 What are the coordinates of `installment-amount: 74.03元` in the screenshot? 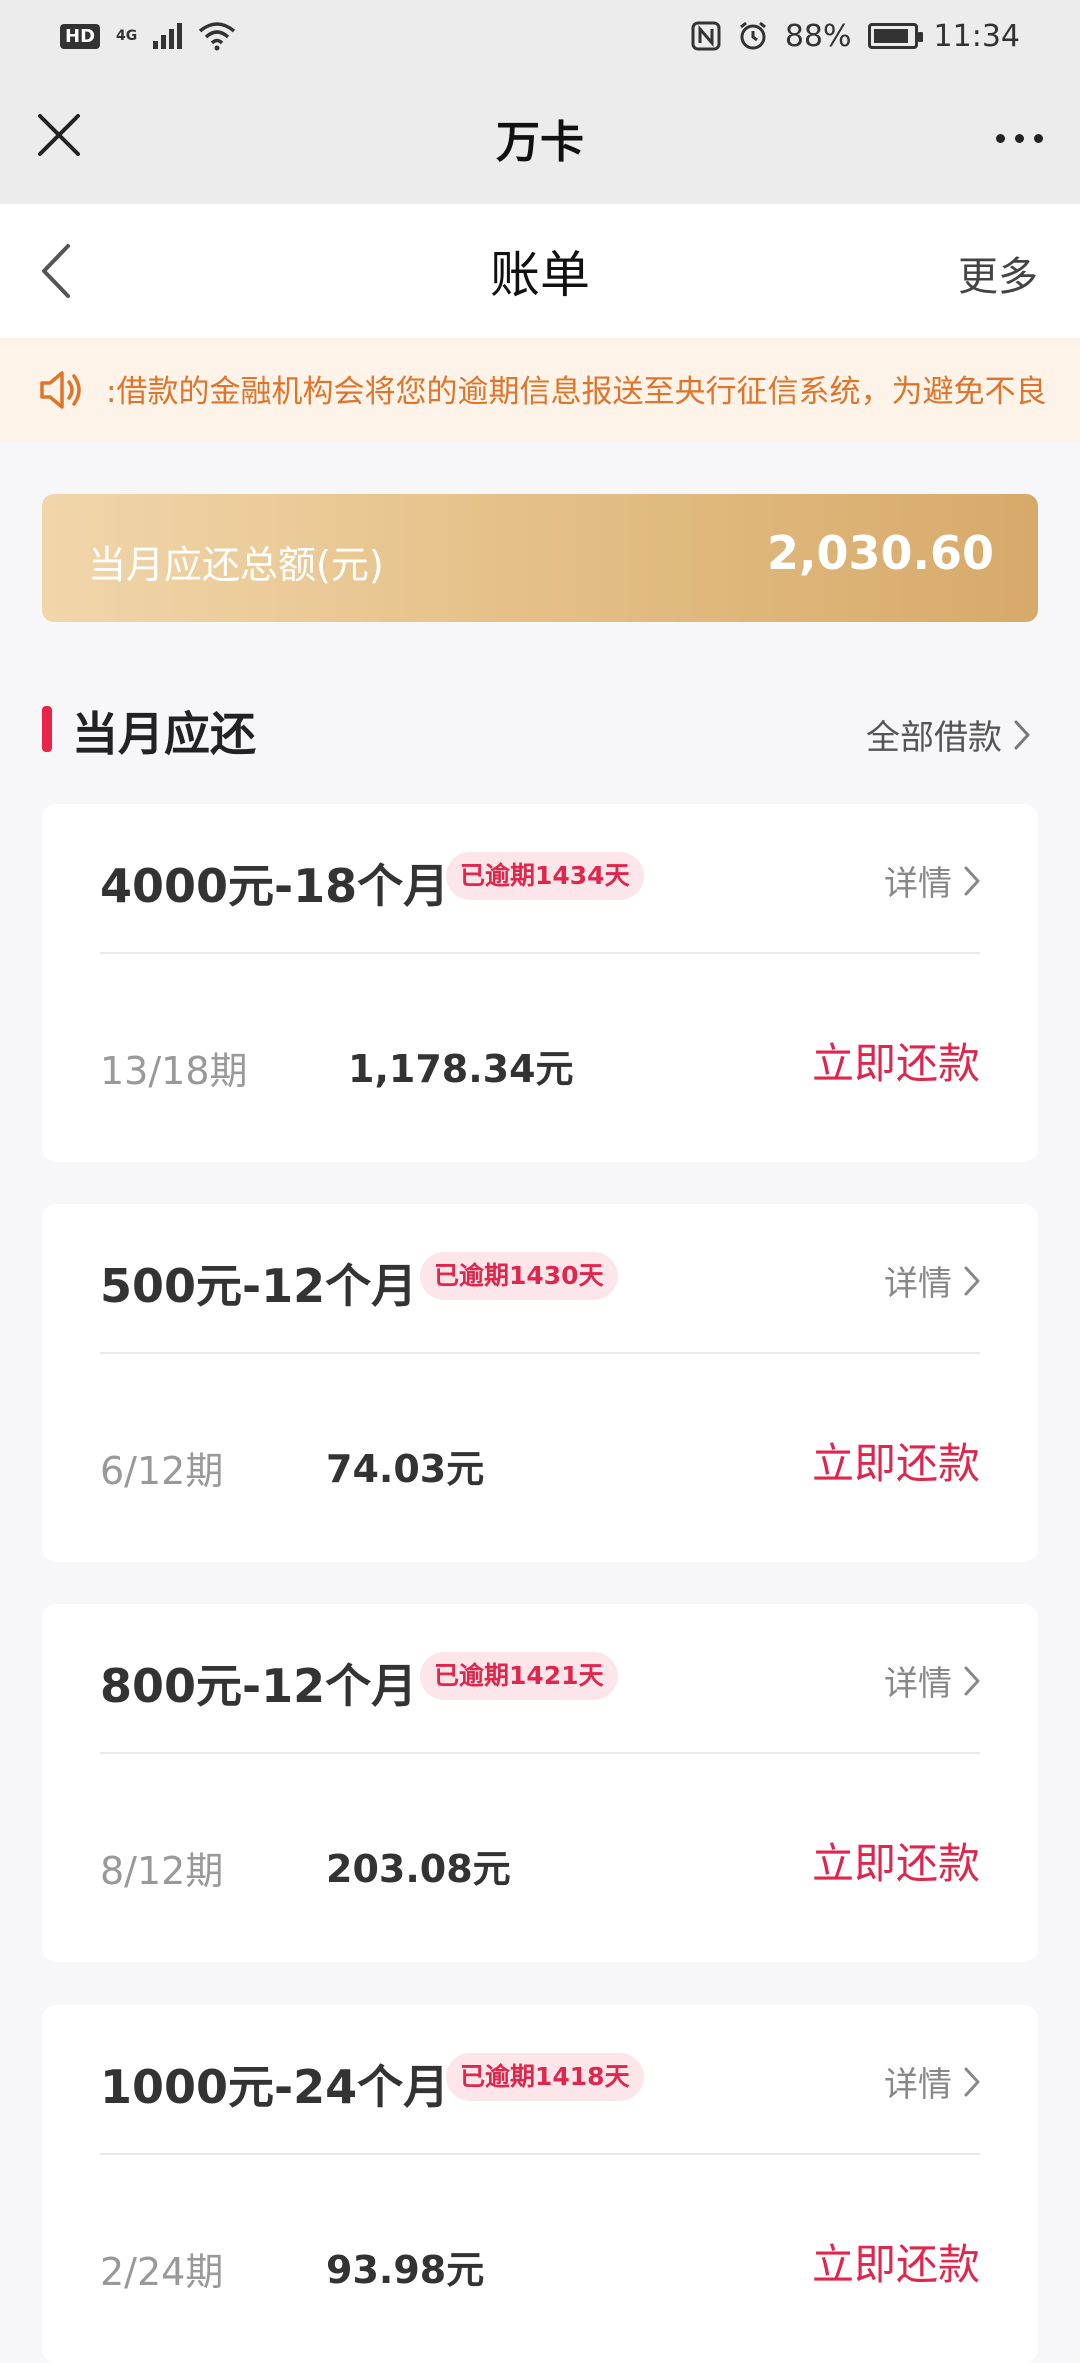 It's located at (405, 1469).